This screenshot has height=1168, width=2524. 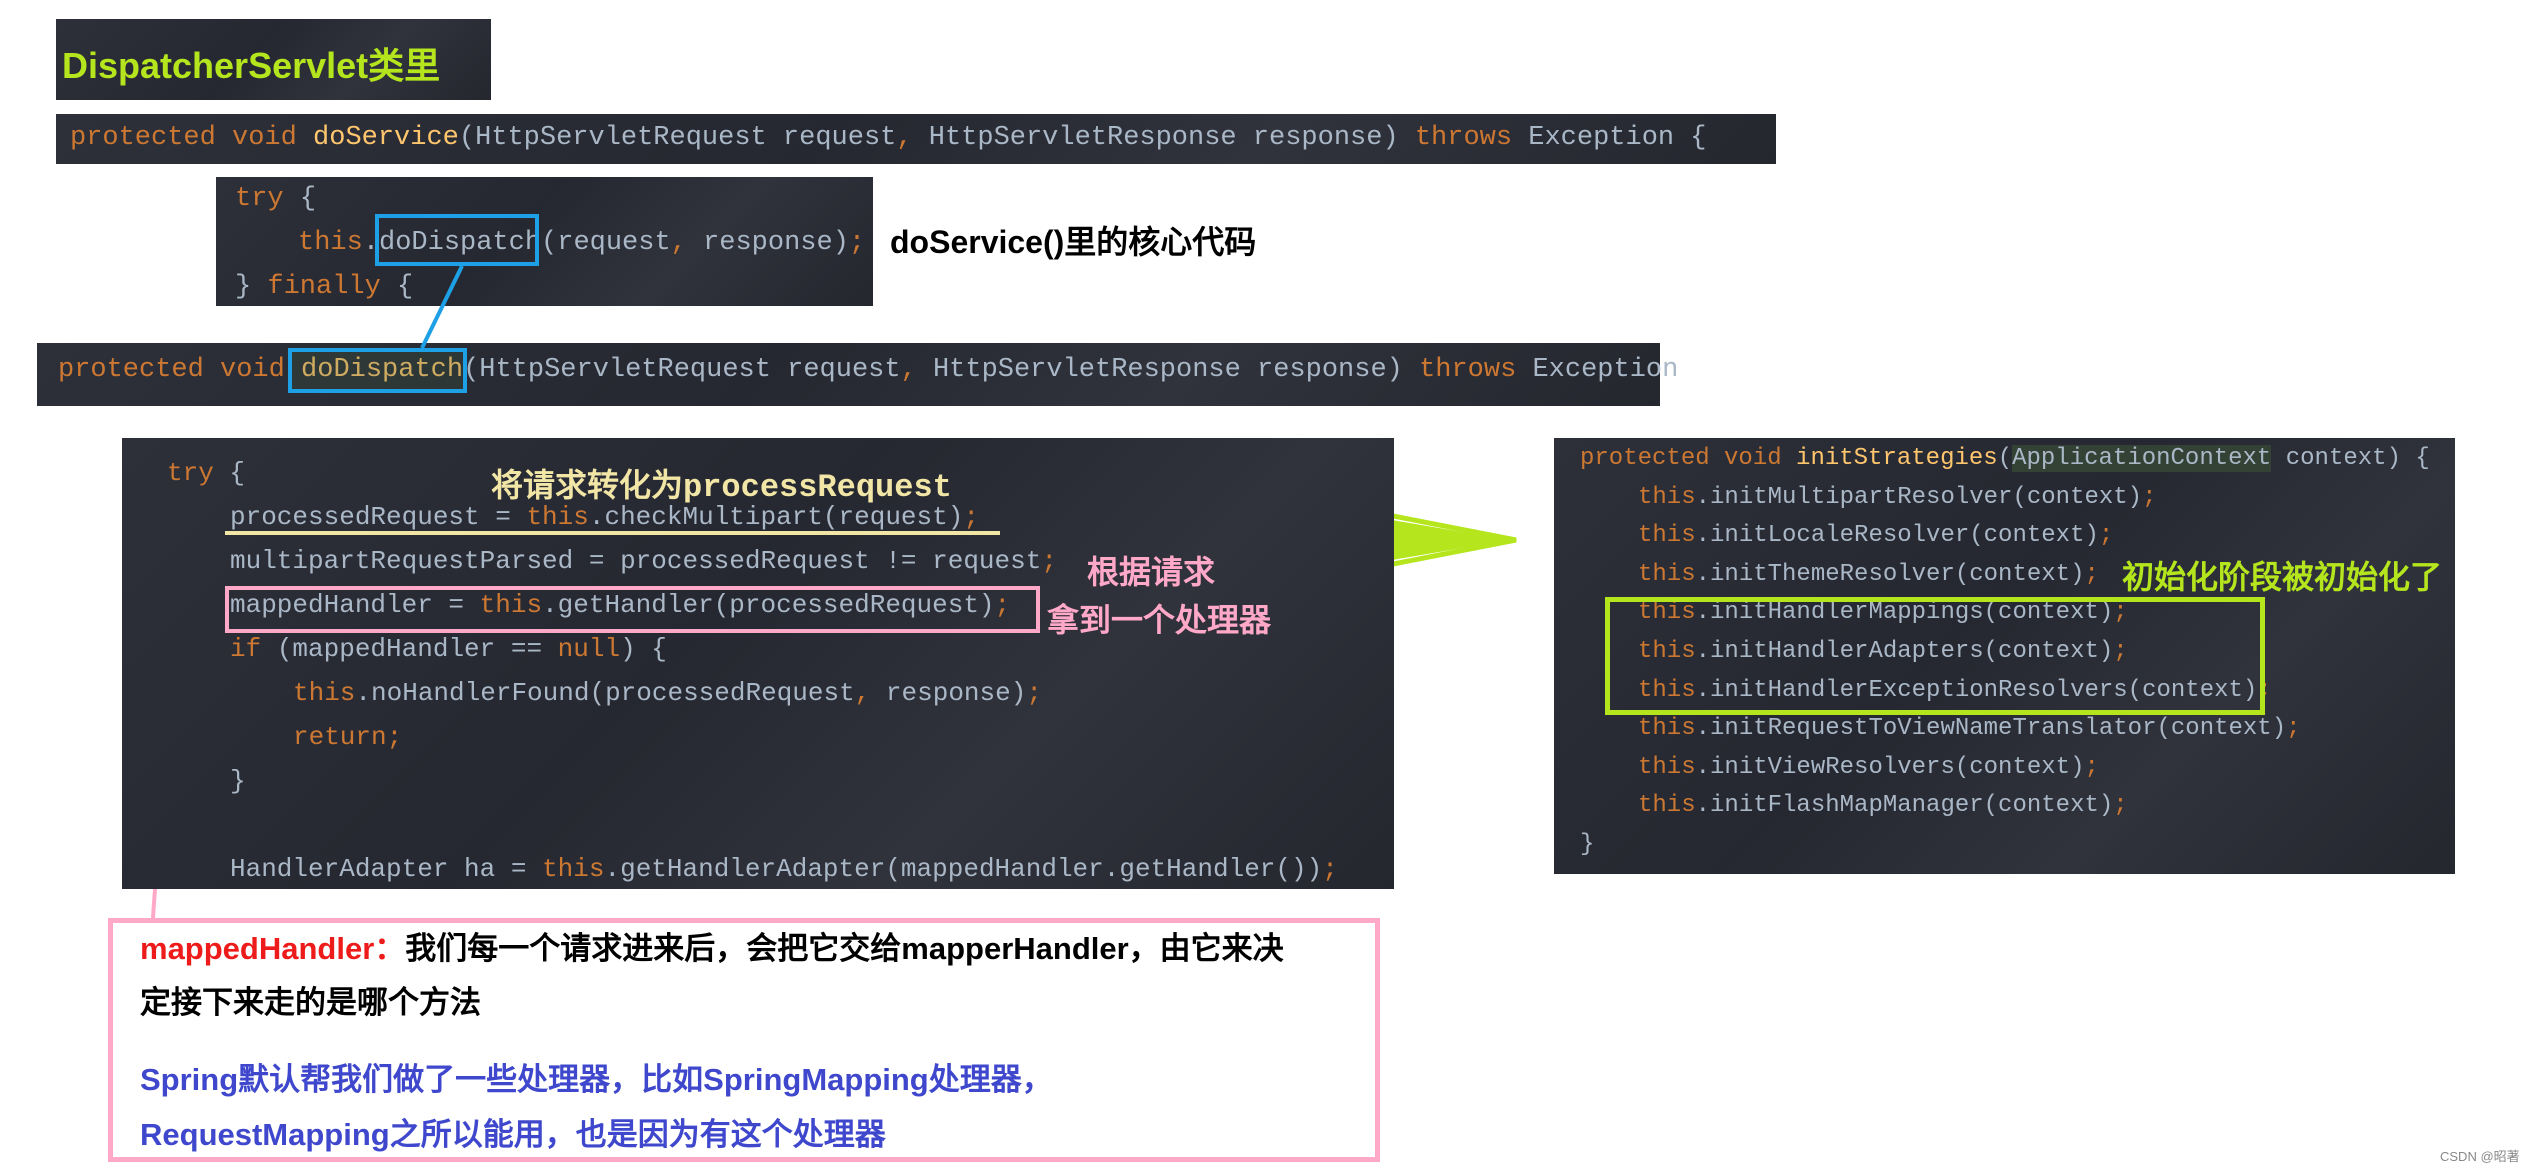 I want to click on get-handler-annotation: 拿到一个处理器, so click(x=1159, y=622).